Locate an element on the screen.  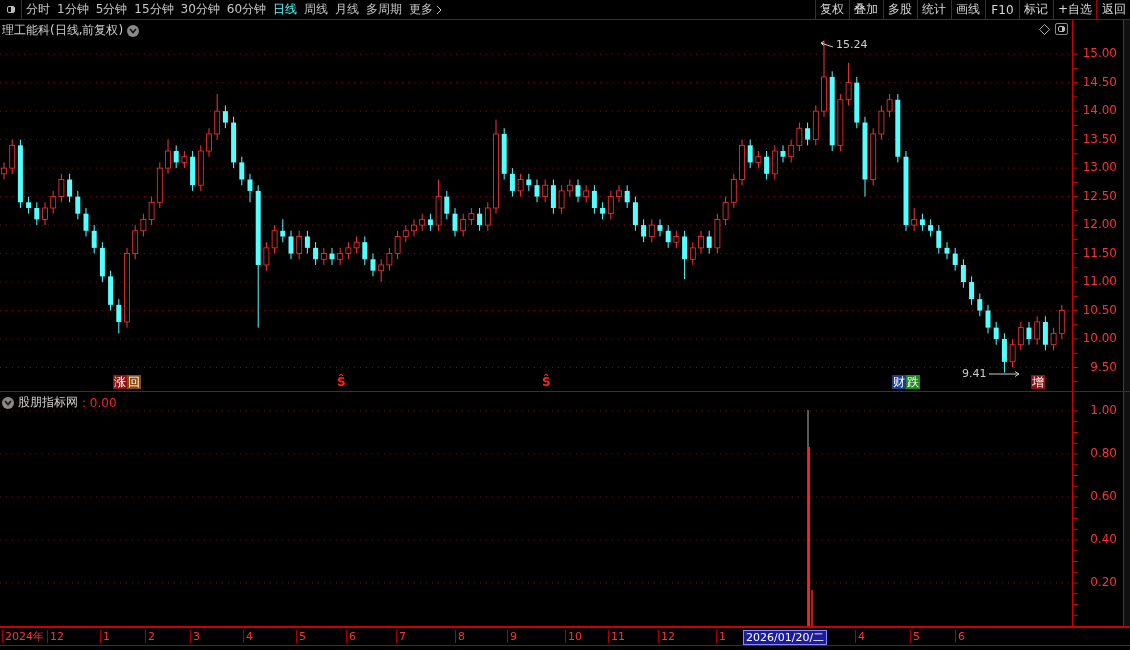
period-tab: 多周期 is located at coordinates (384, 9).